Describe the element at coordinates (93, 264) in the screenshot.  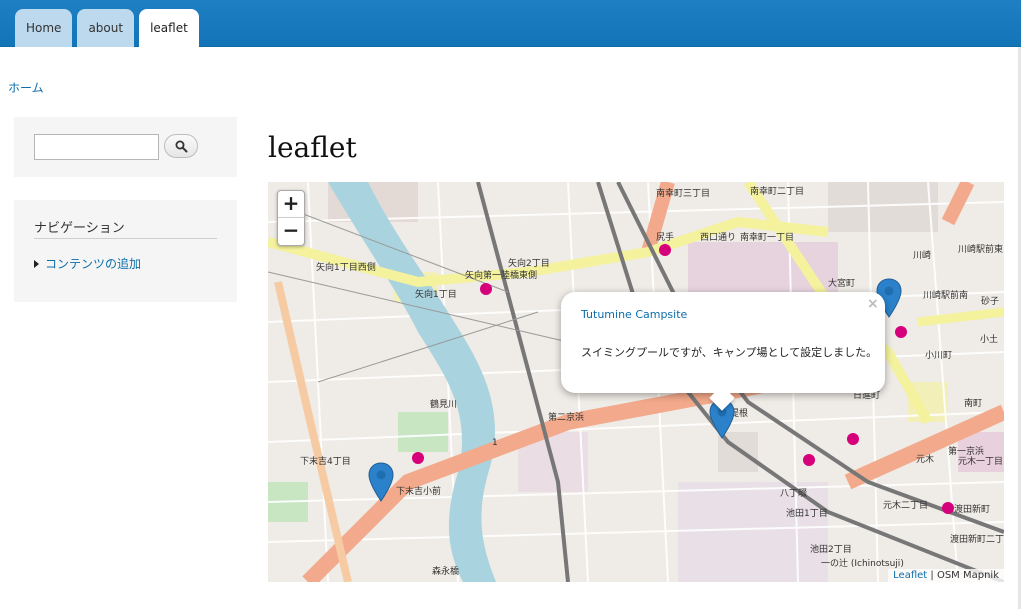
I see `nav-item-label: コンテンツの追加` at that location.